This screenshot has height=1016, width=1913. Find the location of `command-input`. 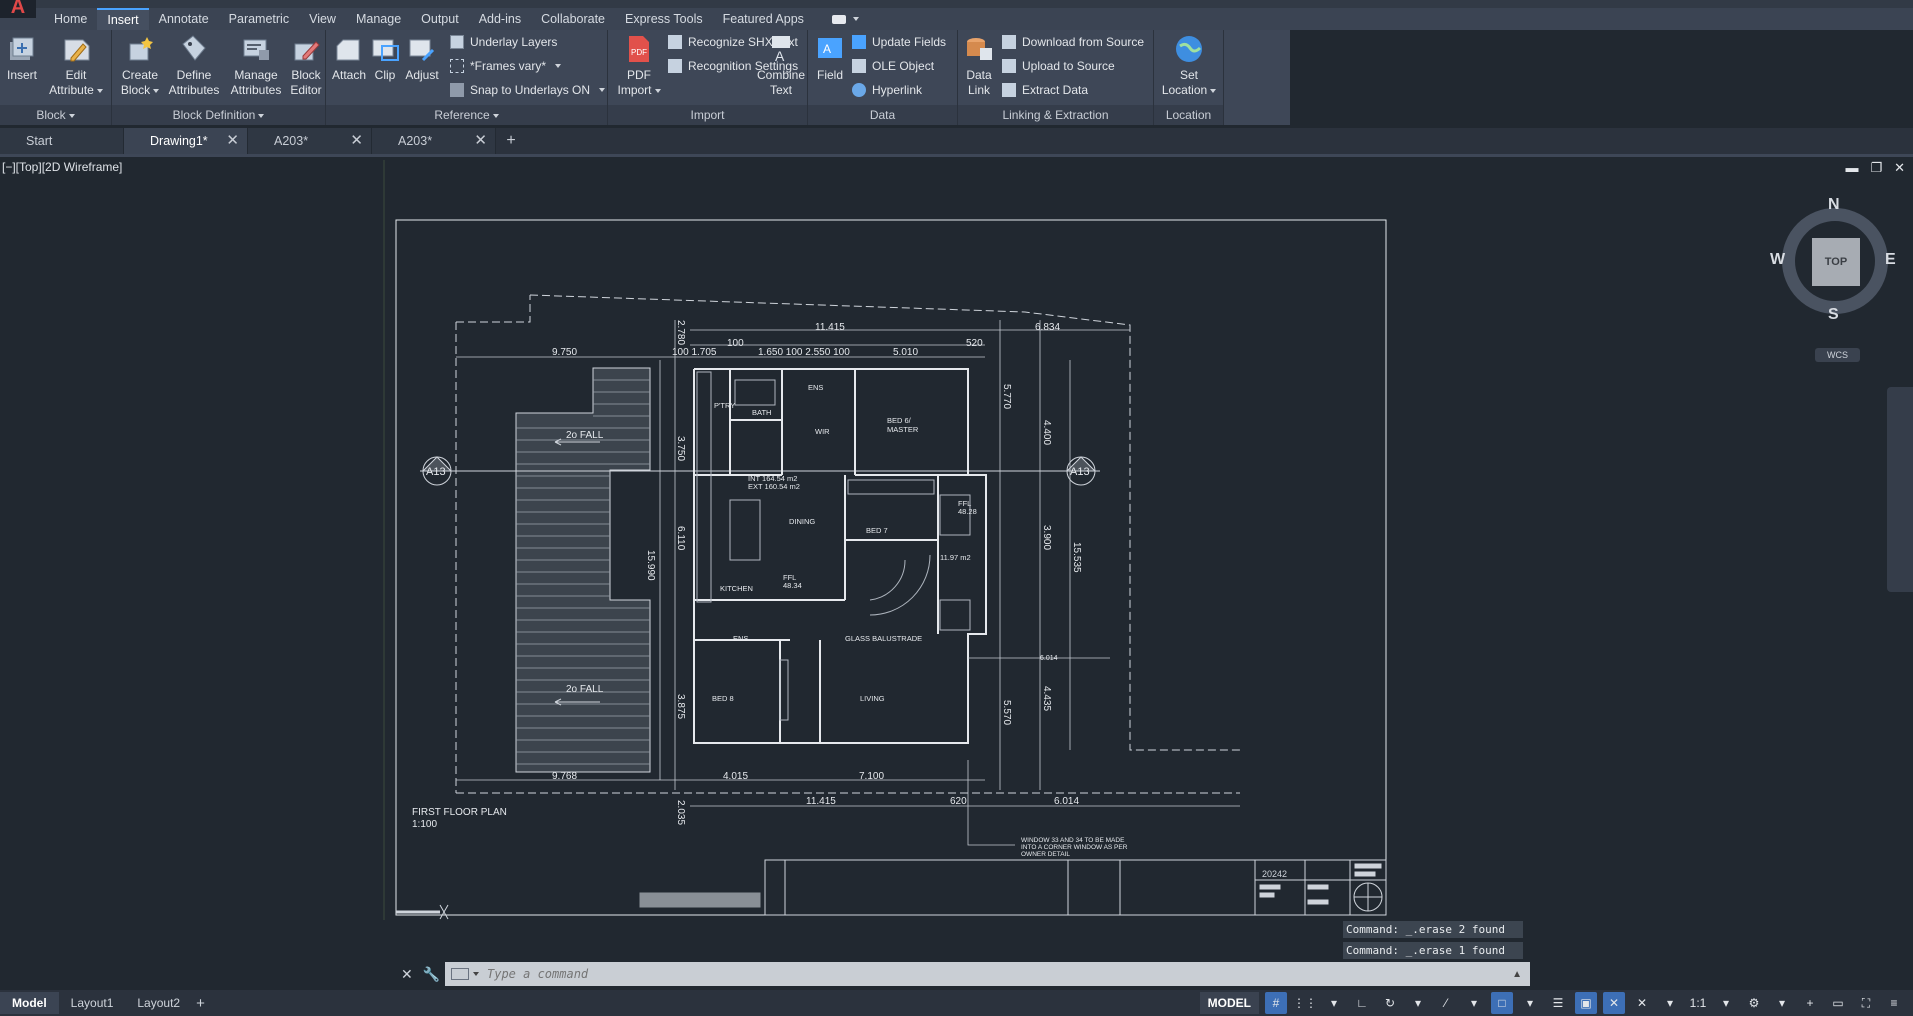

command-input is located at coordinates (1000, 974).